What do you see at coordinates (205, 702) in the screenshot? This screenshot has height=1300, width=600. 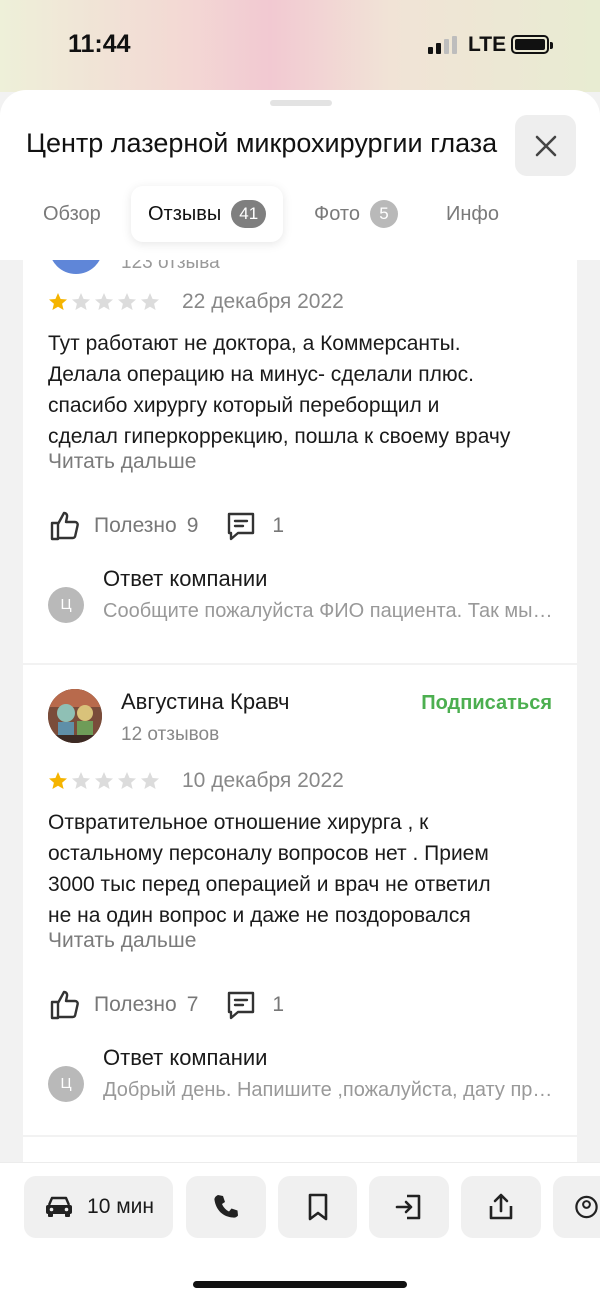 I see `author-name: Августина Кравч` at bounding box center [205, 702].